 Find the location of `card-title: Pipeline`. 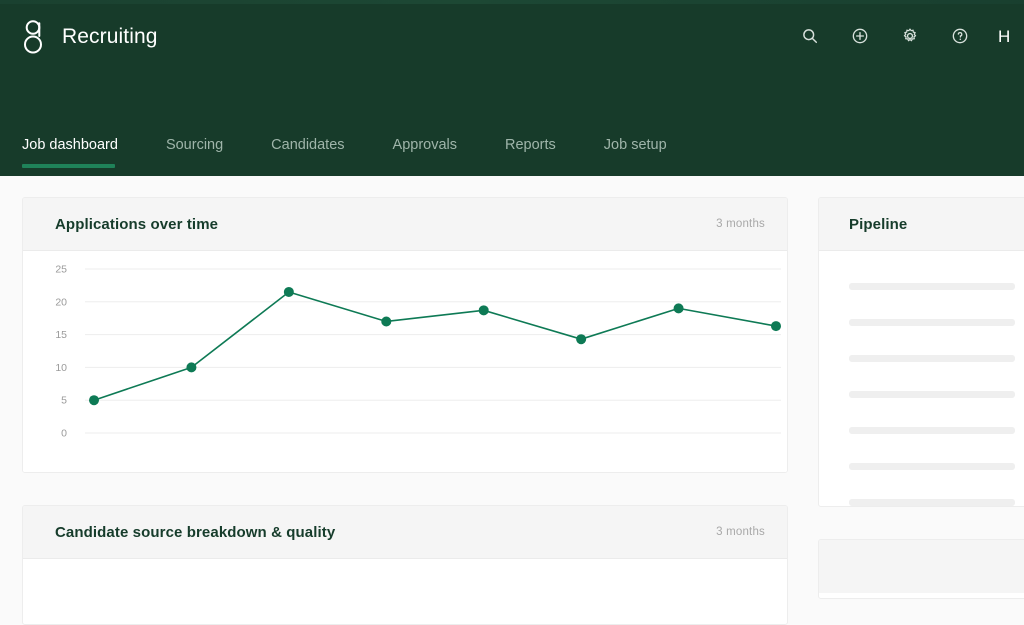

card-title: Pipeline is located at coordinates (878, 224).